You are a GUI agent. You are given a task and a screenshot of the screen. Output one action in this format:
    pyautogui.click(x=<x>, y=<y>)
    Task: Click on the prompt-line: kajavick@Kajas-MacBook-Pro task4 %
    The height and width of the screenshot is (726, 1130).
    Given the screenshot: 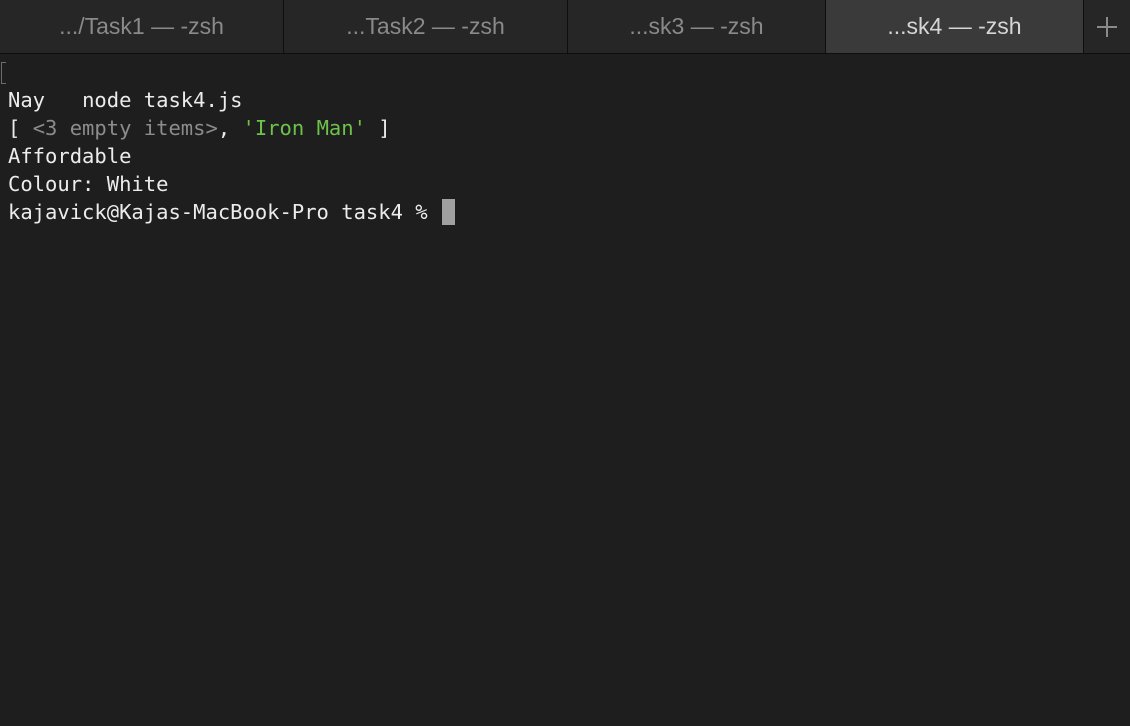 What is the action you would take?
    pyautogui.click(x=231, y=212)
    